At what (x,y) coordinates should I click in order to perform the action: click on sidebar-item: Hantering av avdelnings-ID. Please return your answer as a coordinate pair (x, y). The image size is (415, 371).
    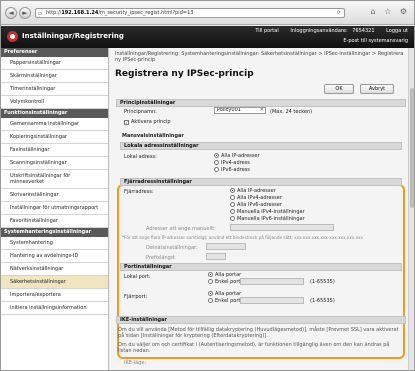
    Looking at the image, I should click on (54, 256).